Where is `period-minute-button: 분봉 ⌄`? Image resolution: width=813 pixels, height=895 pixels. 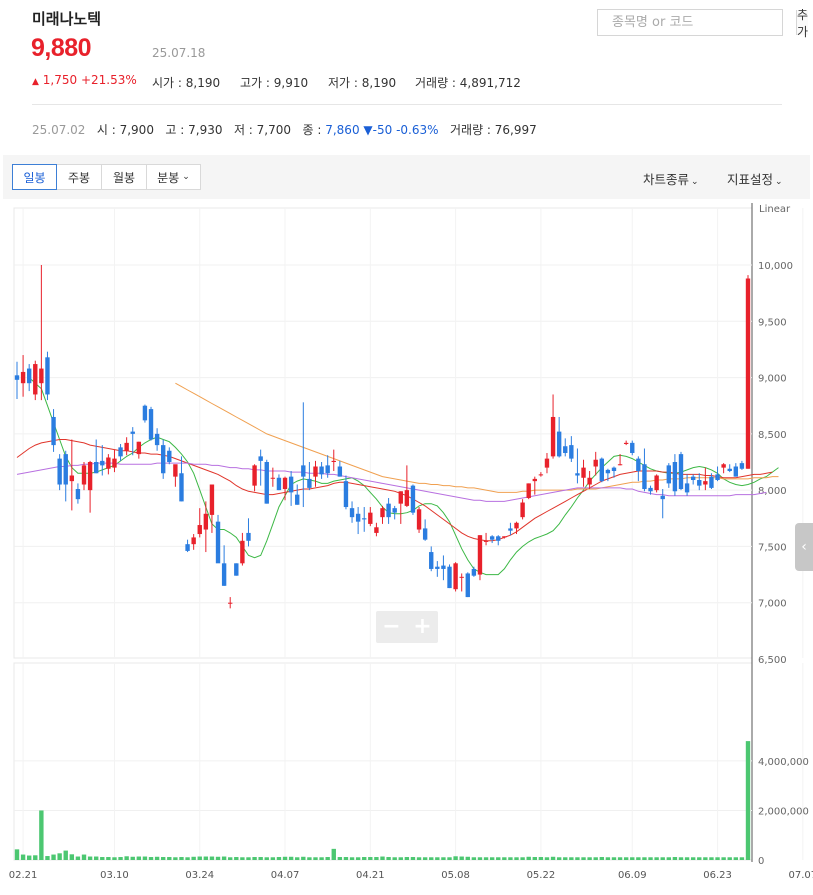
period-minute-button: 분봉 ⌄ is located at coordinates (174, 177).